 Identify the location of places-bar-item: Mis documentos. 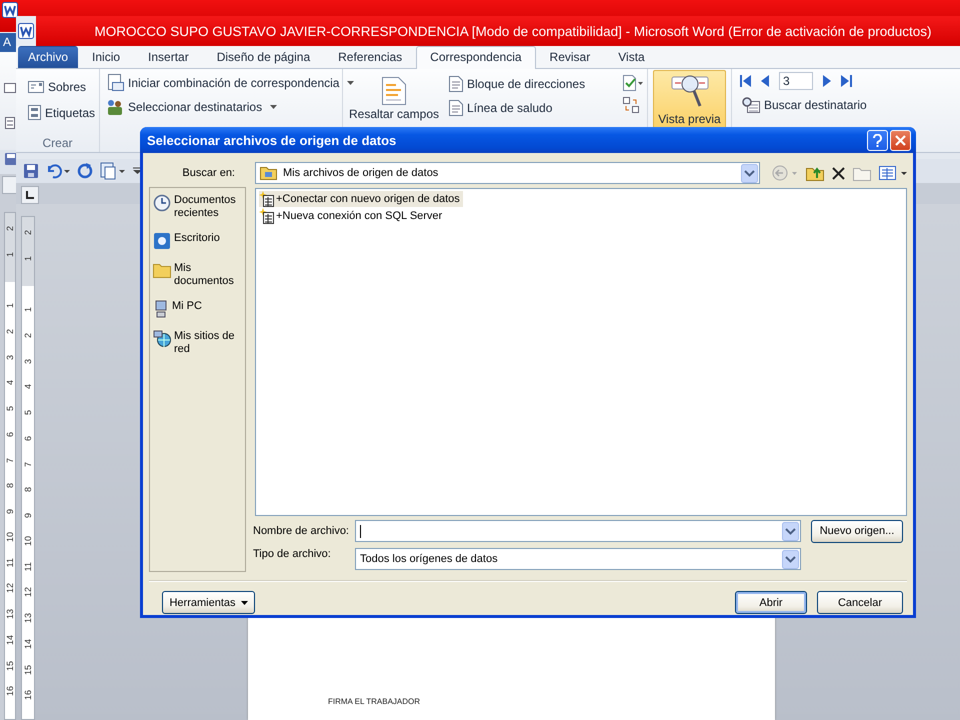
(197, 275).